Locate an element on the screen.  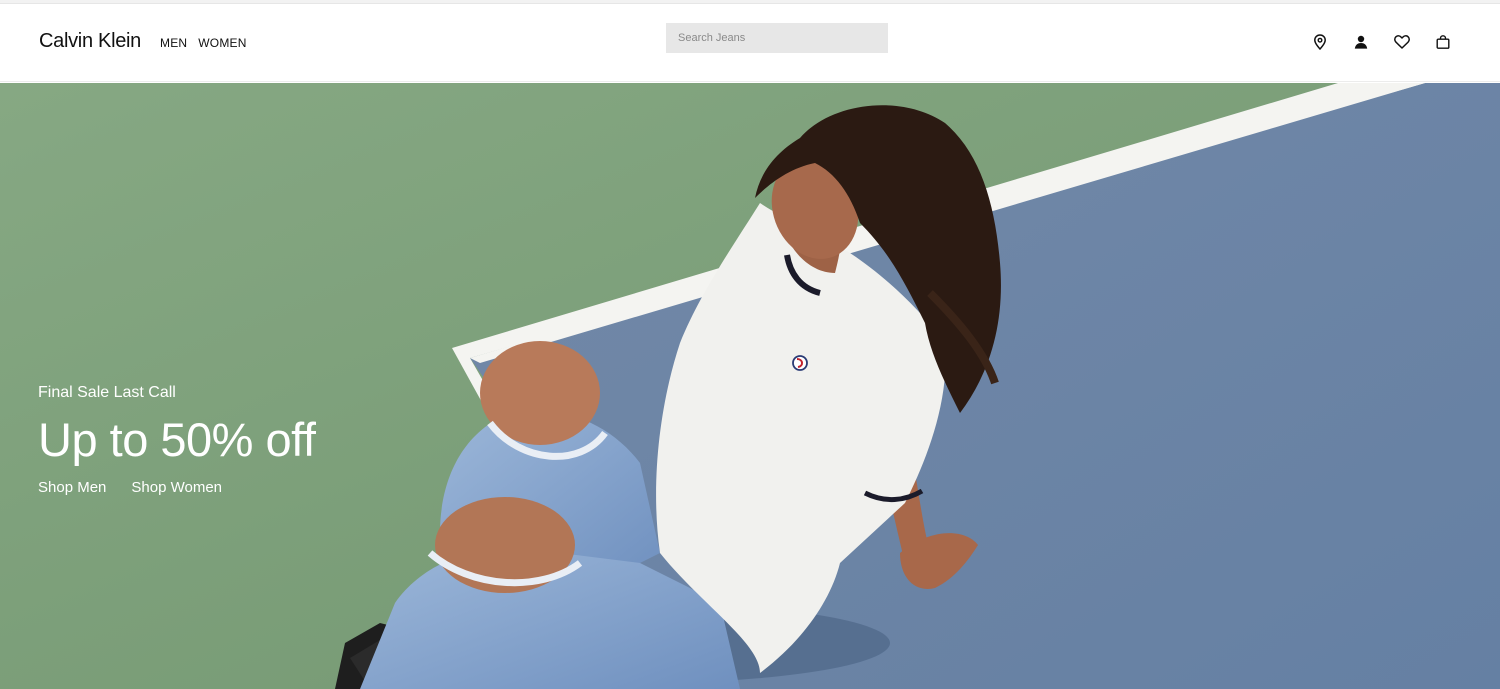
shop-men-link: Shop Men is located at coordinates (72, 487).